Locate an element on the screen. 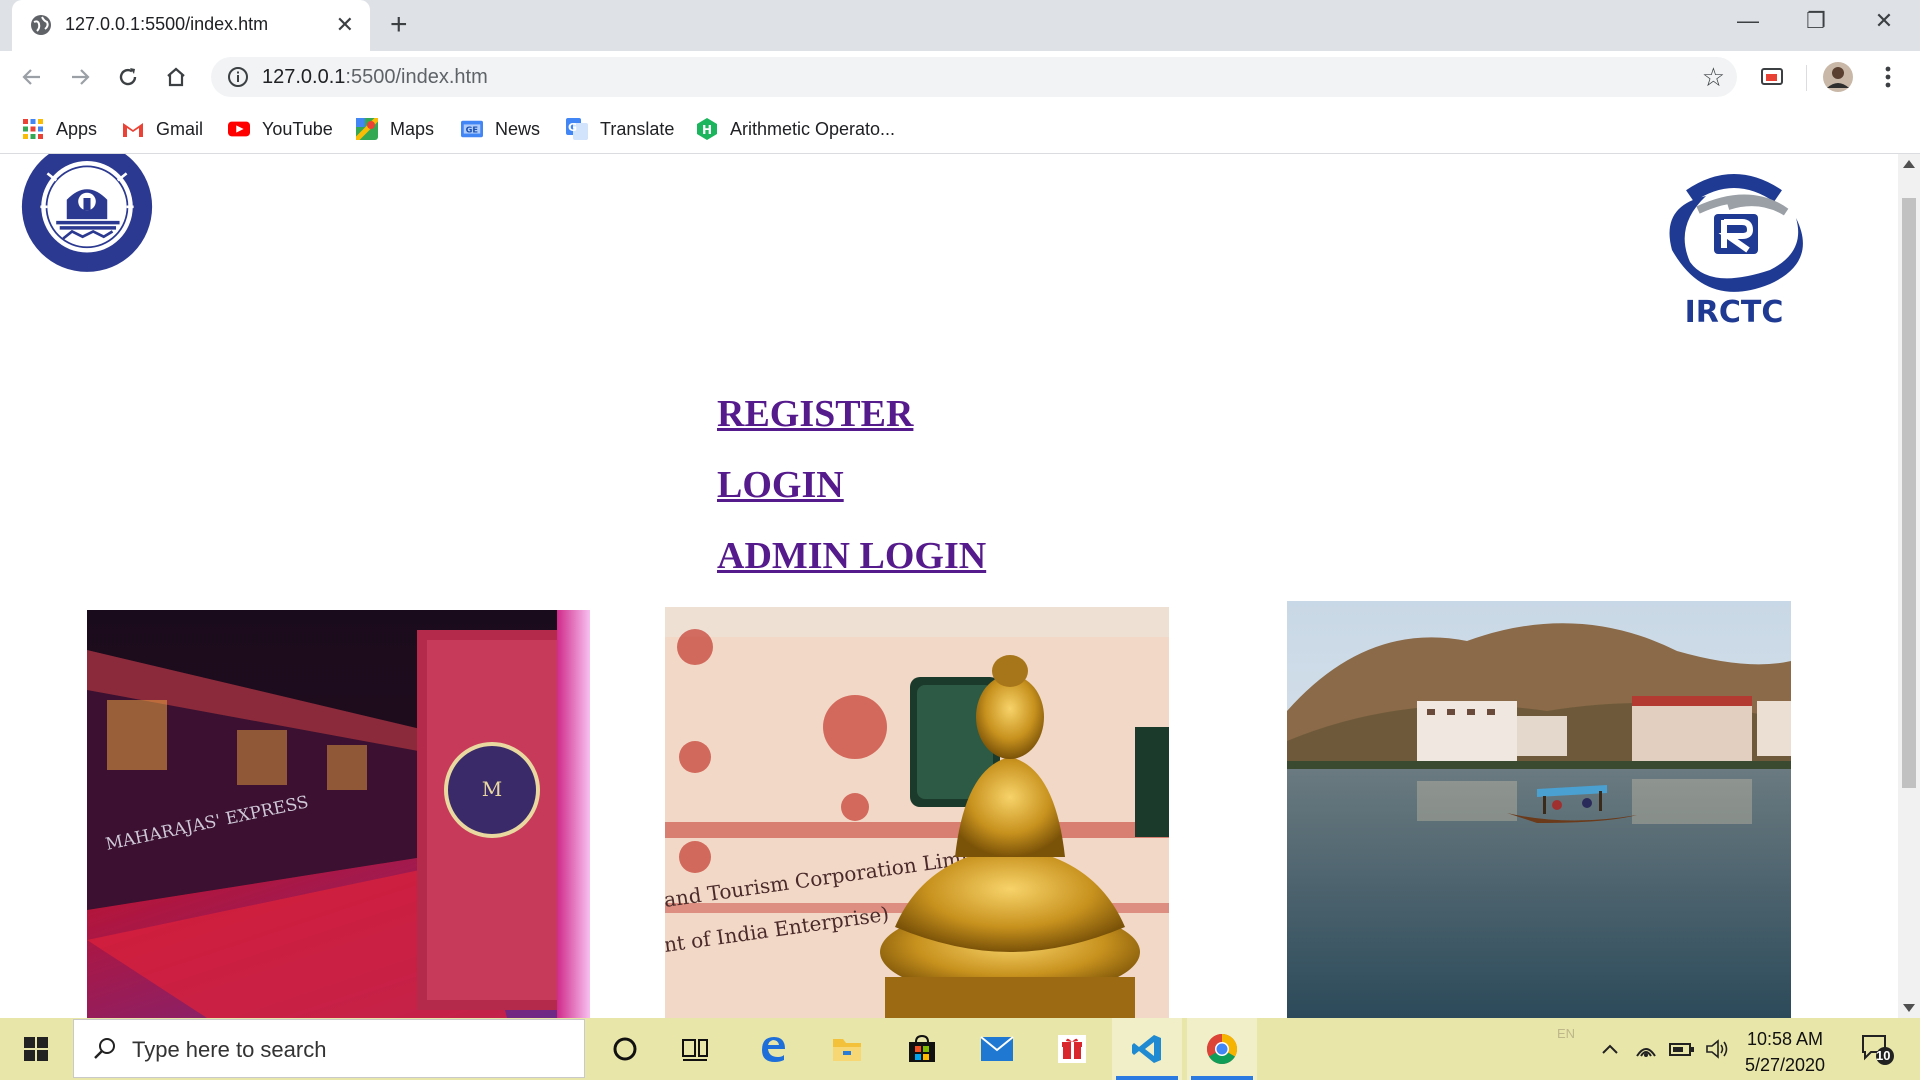 The height and width of the screenshot is (1080, 1920). translate-icon: G is located at coordinates (577, 129).